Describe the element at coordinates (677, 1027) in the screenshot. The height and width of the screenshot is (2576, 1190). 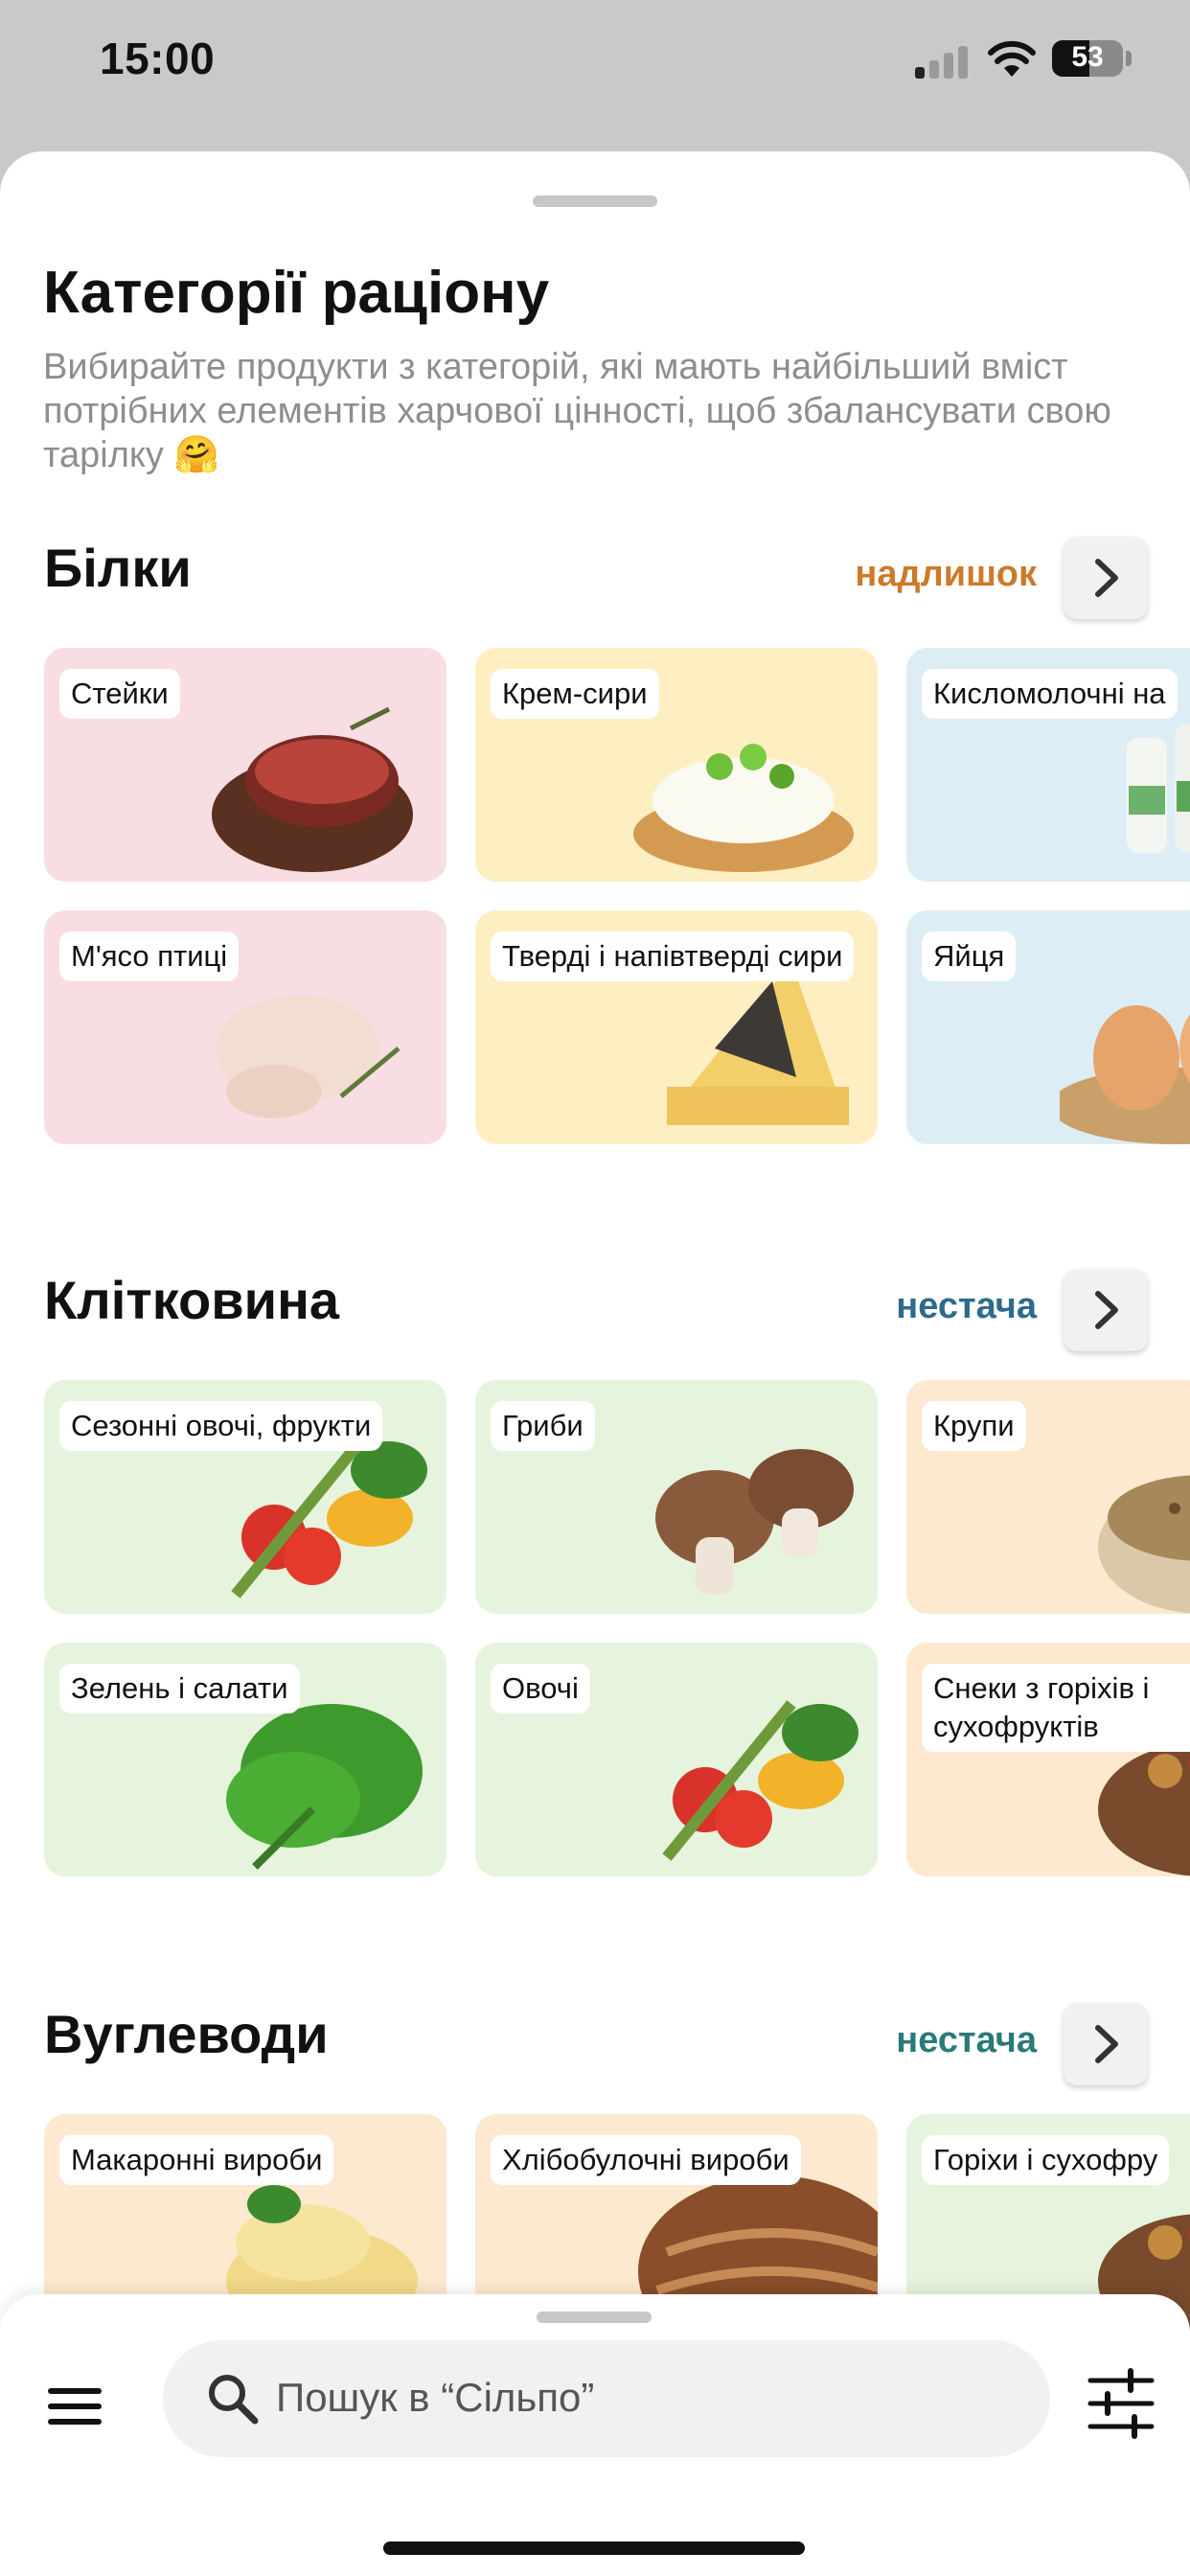
I see `category-card: Тверді і напівтверді сири` at that location.